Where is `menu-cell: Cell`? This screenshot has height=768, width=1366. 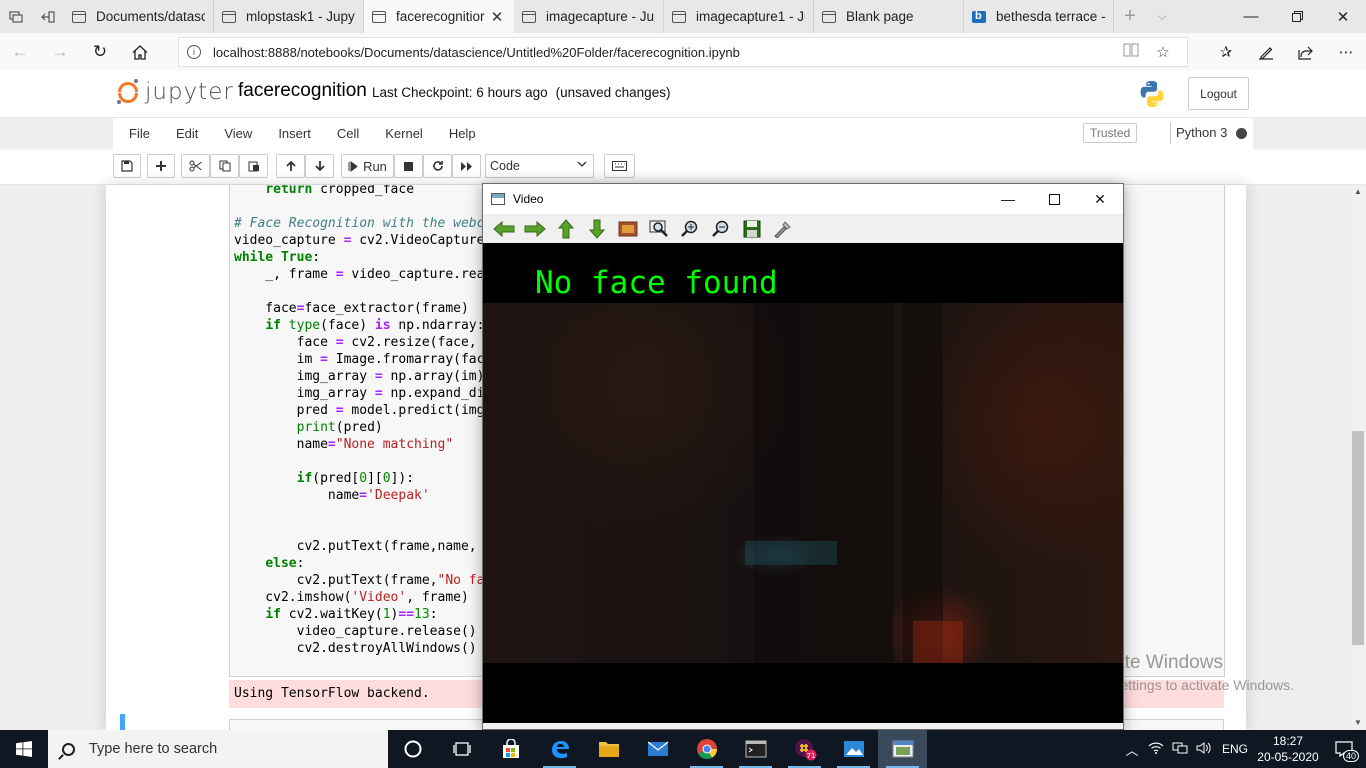
menu-cell: Cell is located at coordinates (348, 133).